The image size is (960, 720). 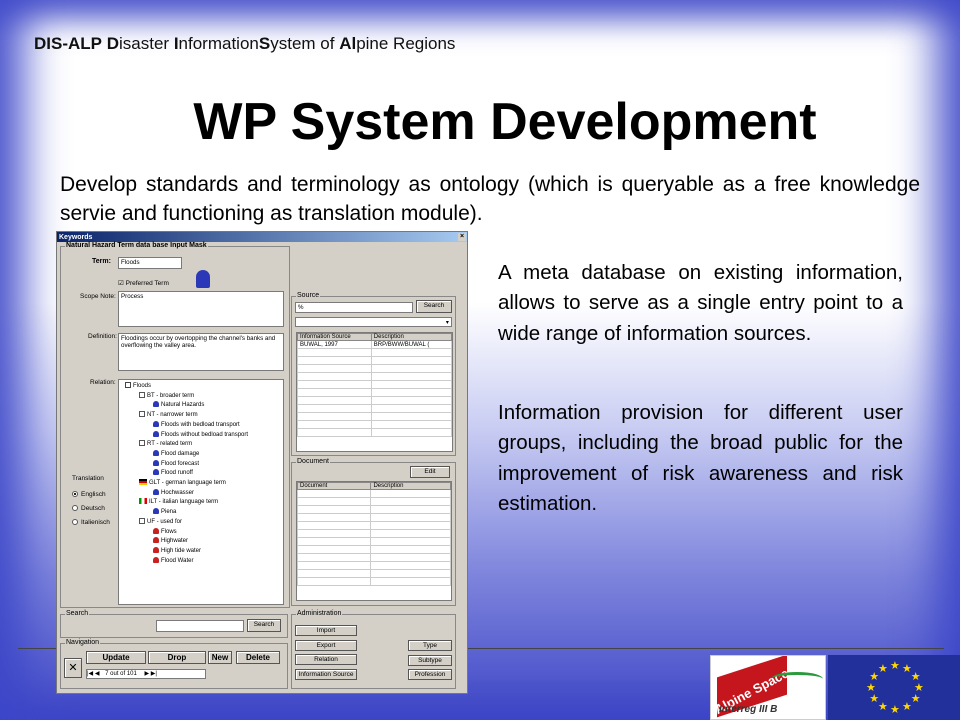 I want to click on export-button: Export, so click(x=326, y=645).